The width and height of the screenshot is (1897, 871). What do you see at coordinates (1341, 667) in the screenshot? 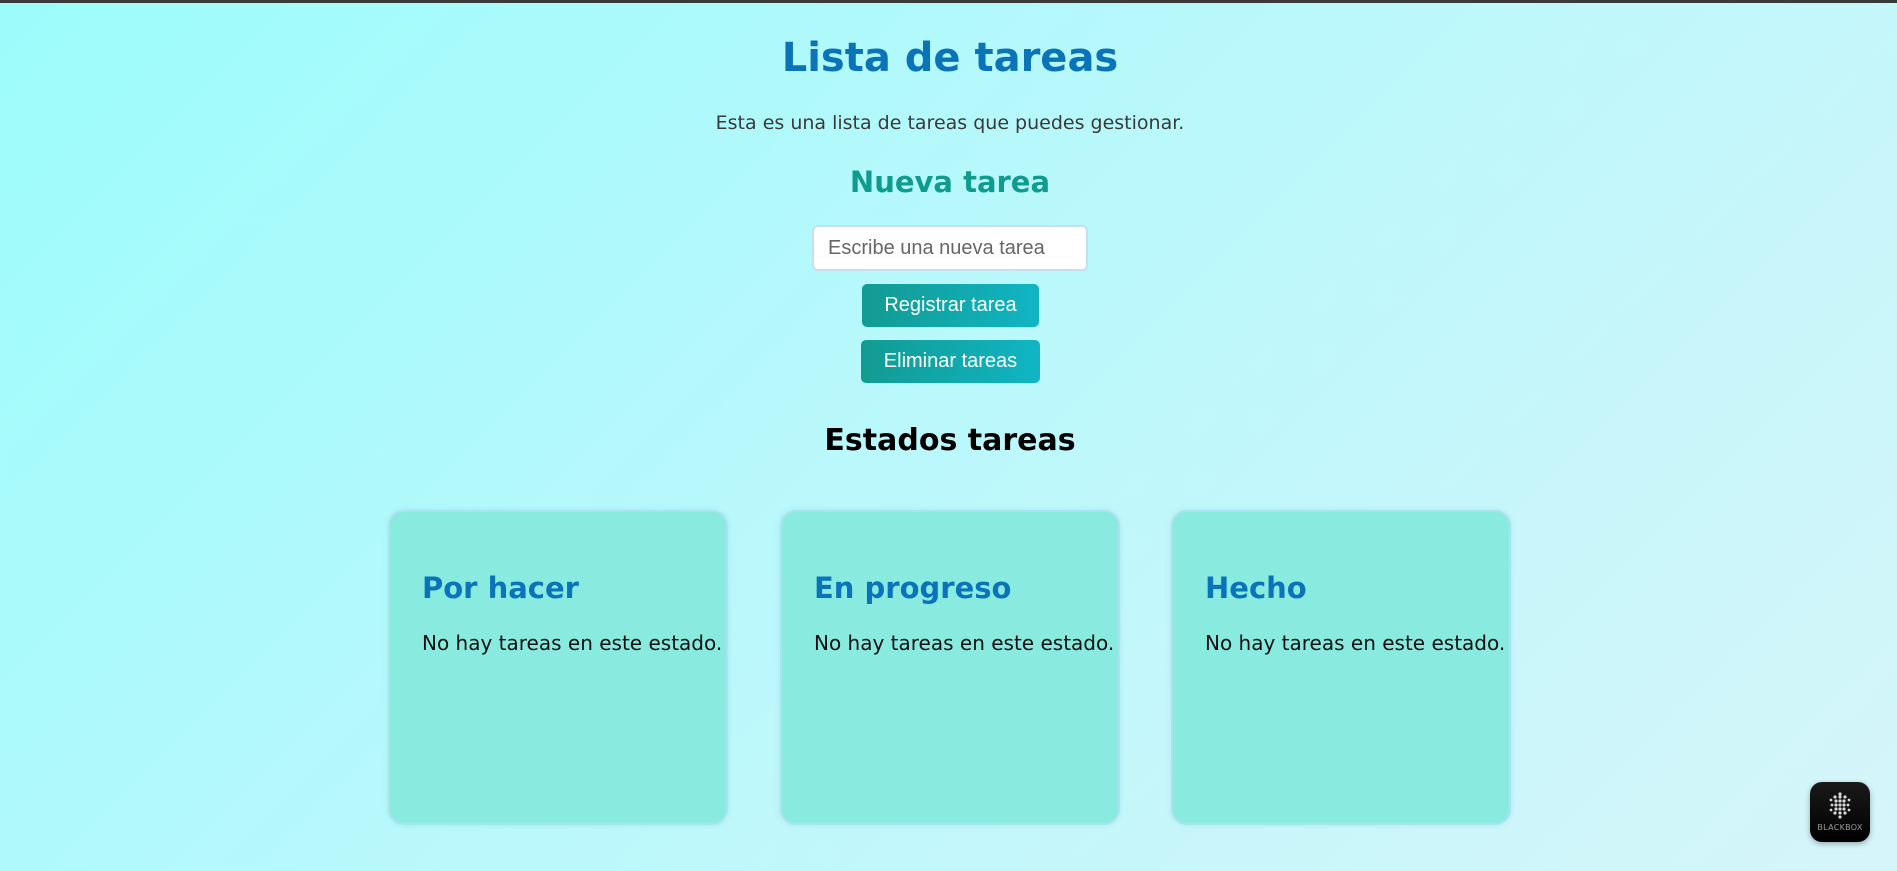
I see `state-column-hecho: Hecho No hay tareas en este estado.` at bounding box center [1341, 667].